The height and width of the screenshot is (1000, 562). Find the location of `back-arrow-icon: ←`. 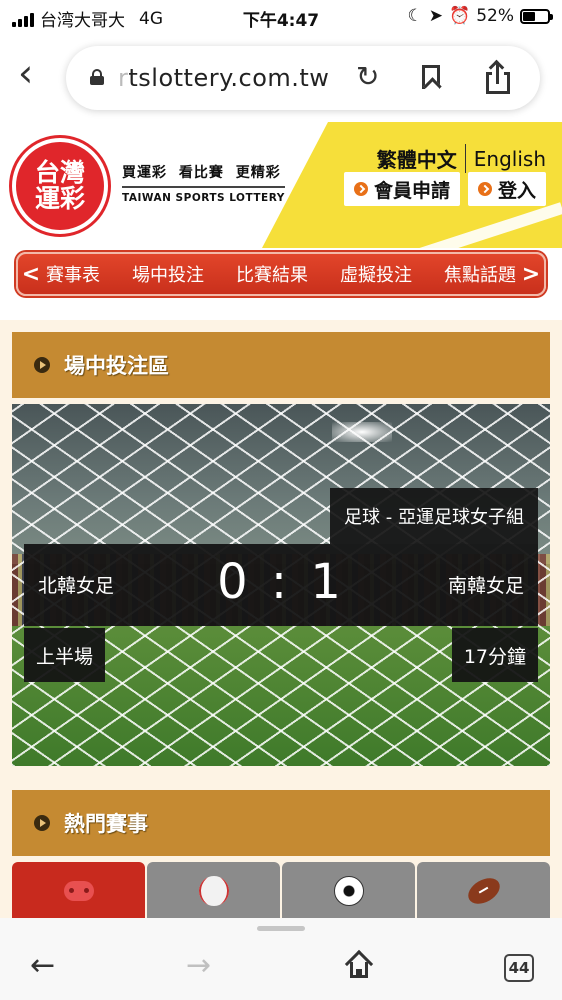

back-arrow-icon: ← is located at coordinates (42, 965).